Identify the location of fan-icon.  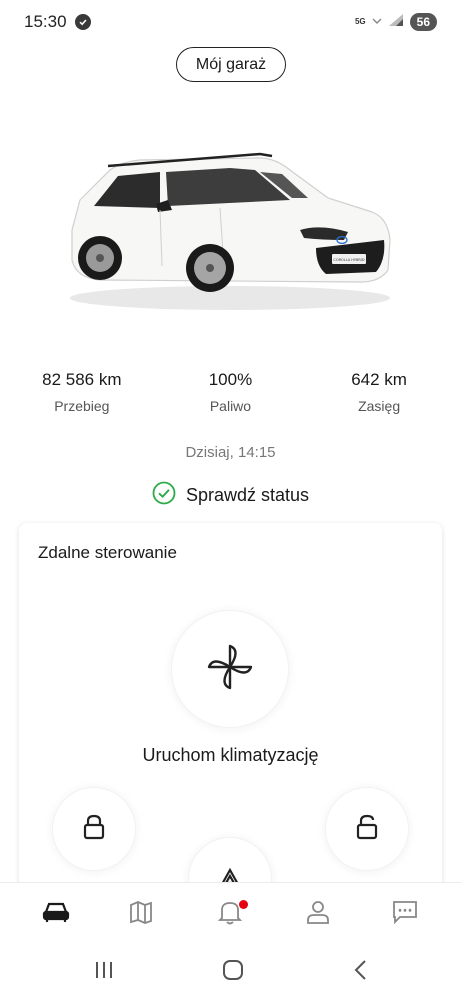
(230, 669).